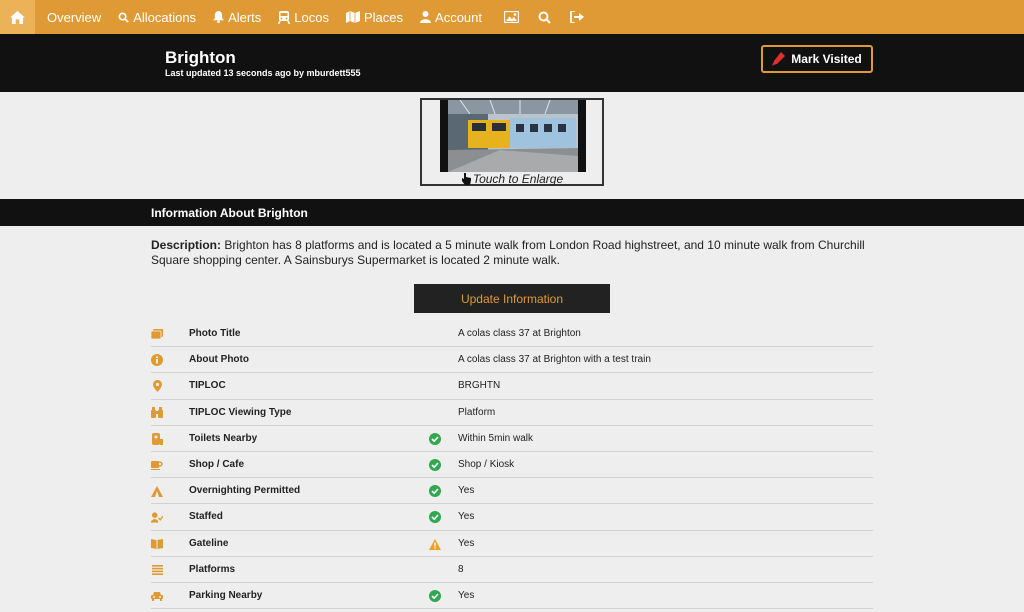  I want to click on home-icon, so click(17, 17).